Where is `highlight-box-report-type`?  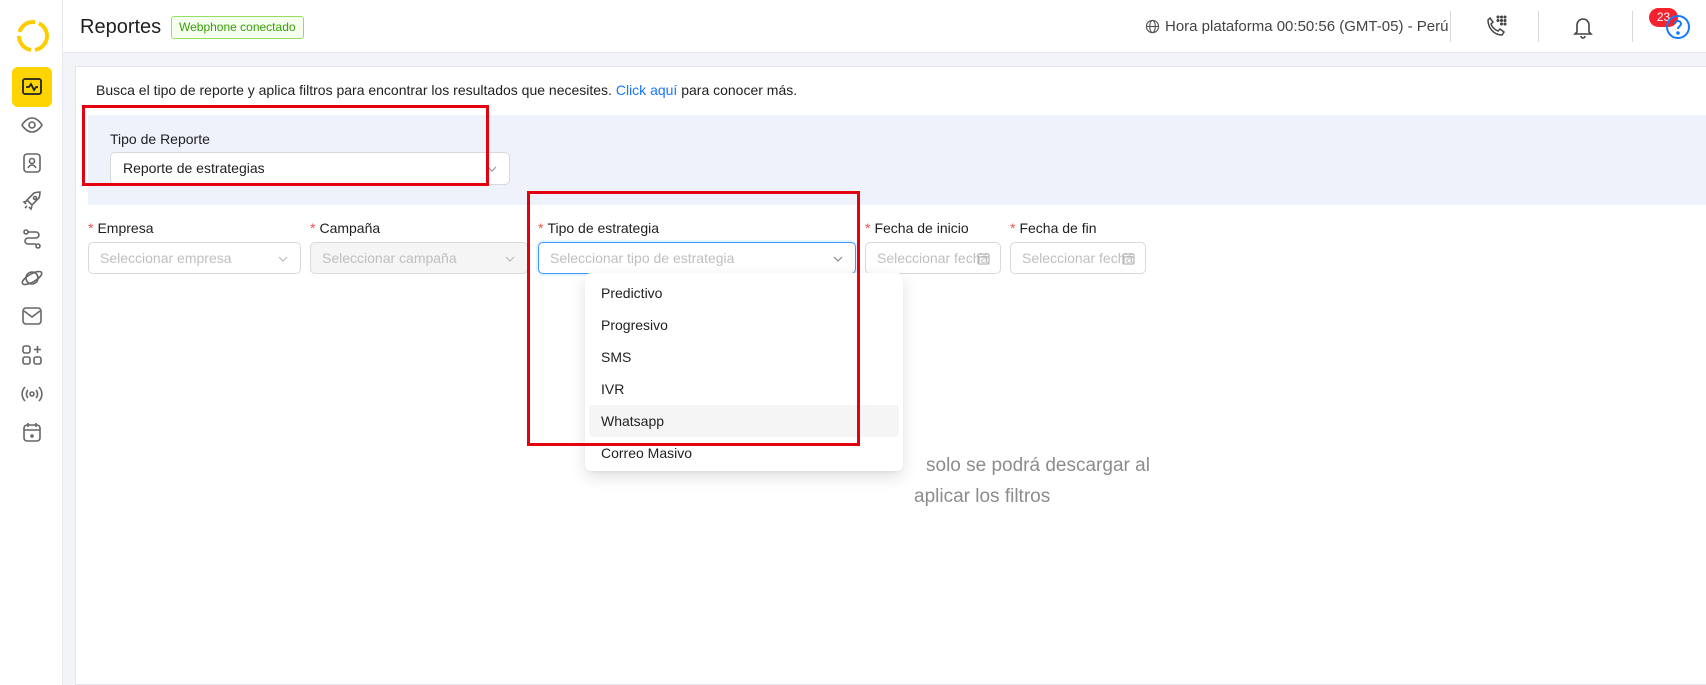
highlight-box-report-type is located at coordinates (285, 145).